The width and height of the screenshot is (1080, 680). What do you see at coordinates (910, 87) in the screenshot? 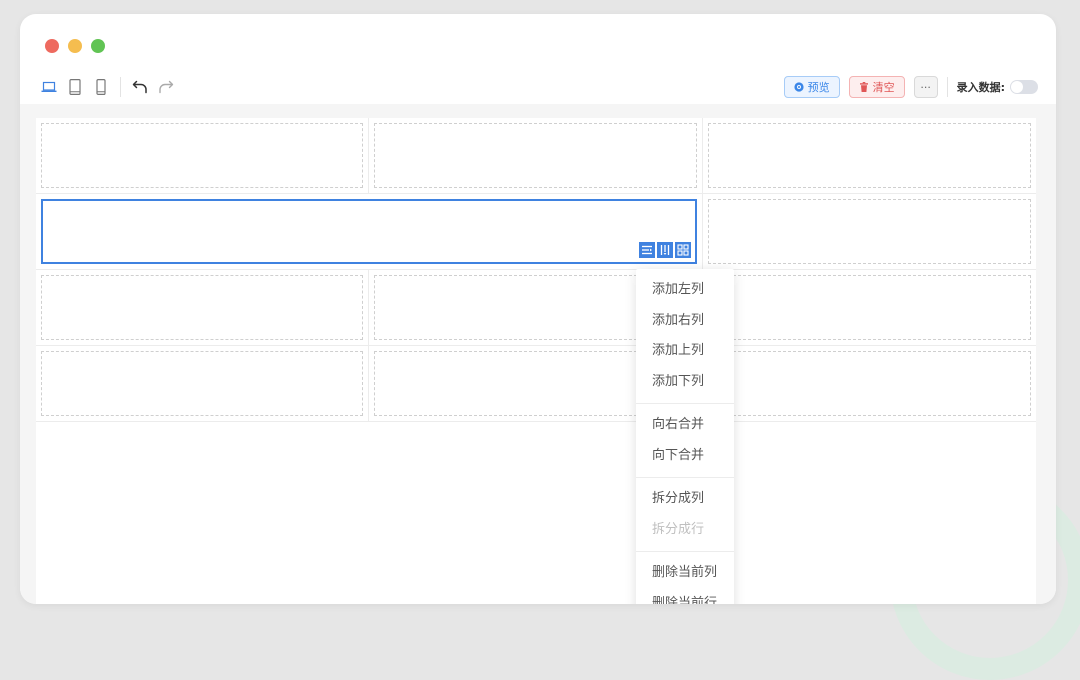
I see `action-toolbar: 预览 清空 ··· 录入数据:` at bounding box center [910, 87].